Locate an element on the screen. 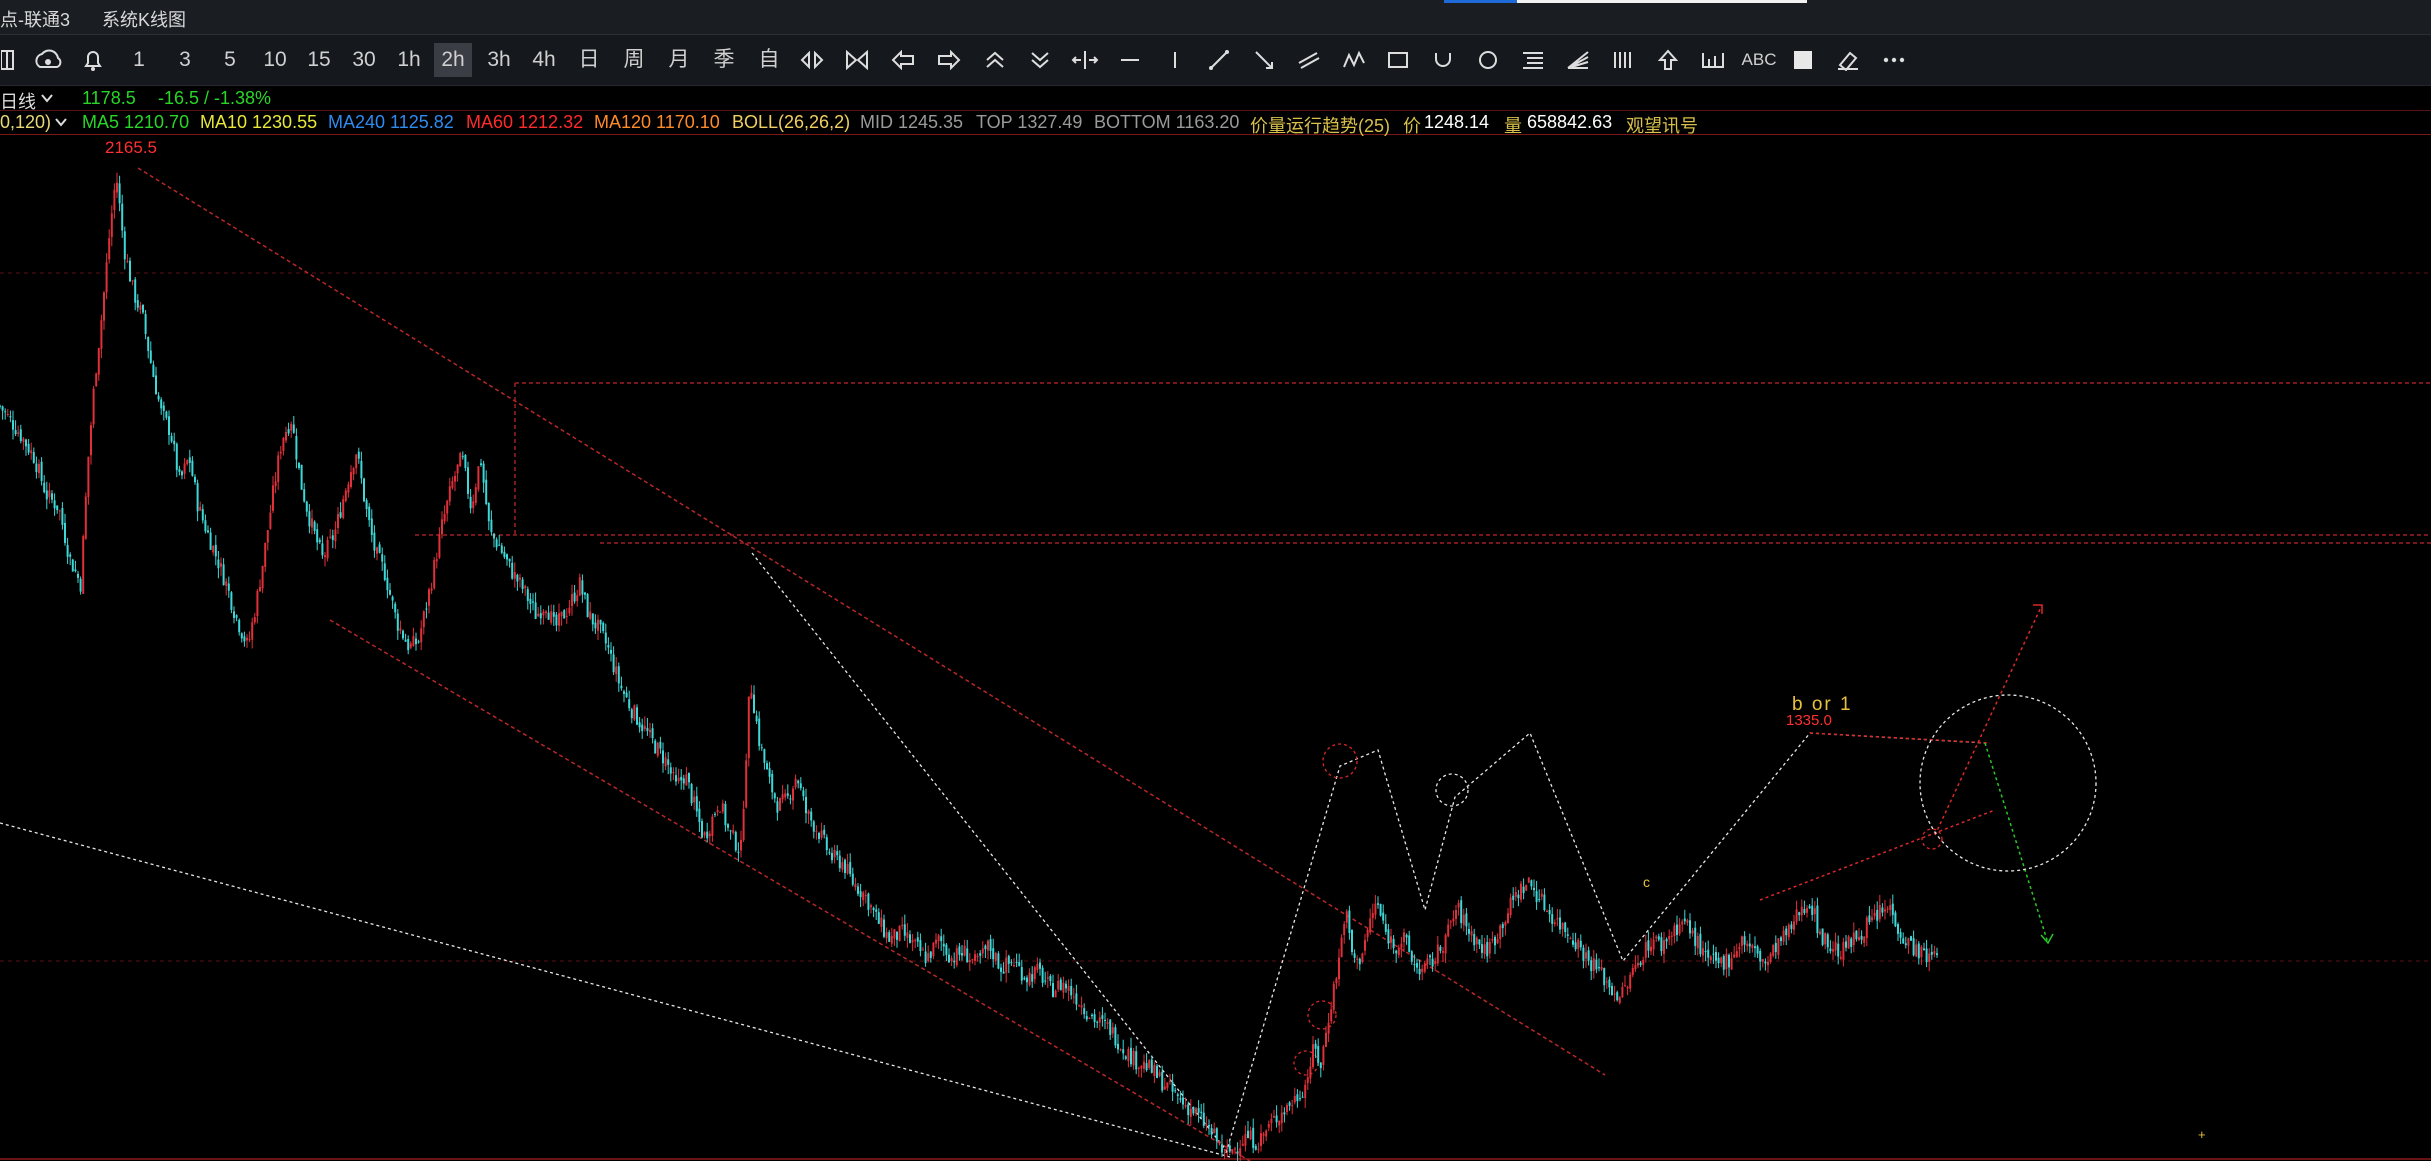 This screenshot has width=2431, height=1161. period-week: 周 is located at coordinates (634, 60).